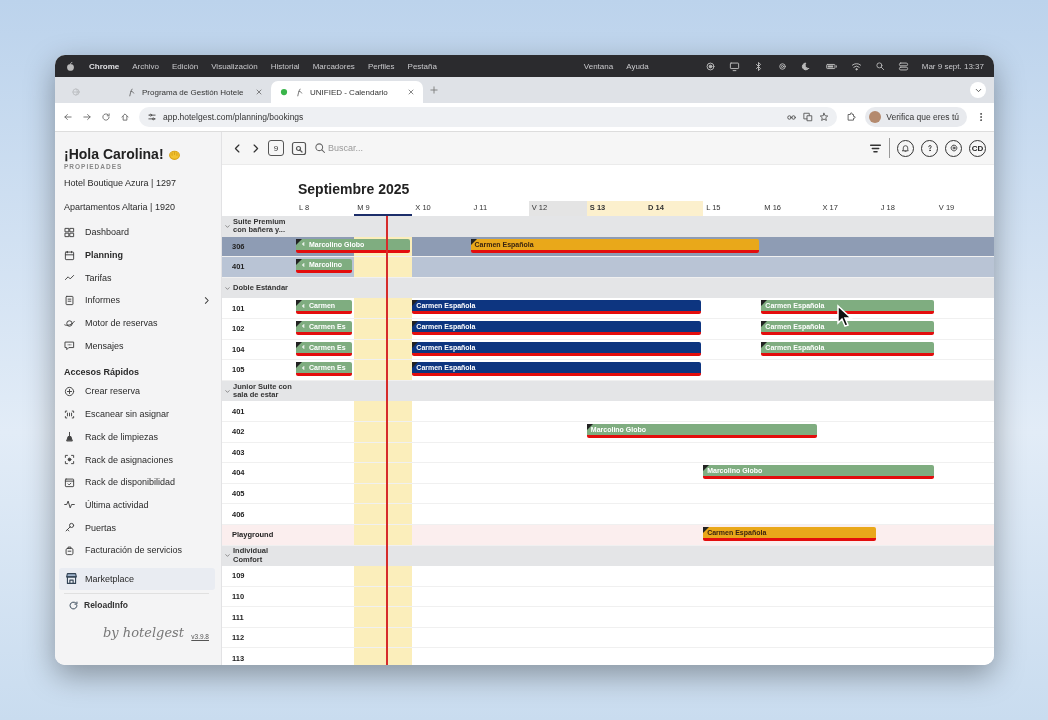 This screenshot has width=1048, height=720. I want to click on nav-item: Rack de asignaciones, so click(138, 459).